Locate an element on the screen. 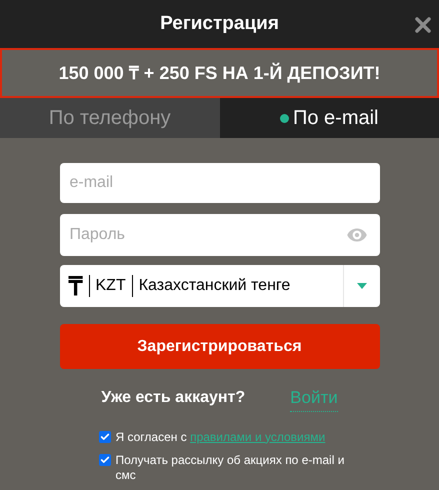  dialog-title: Регистрация is located at coordinates (219, 24).